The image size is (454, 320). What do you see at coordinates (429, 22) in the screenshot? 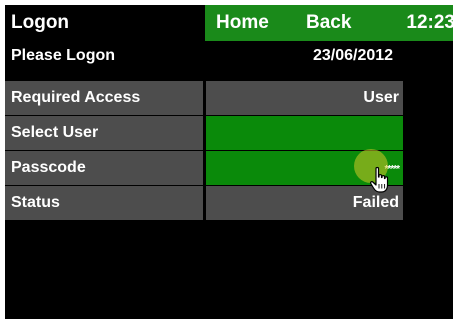
I see `clock: 12:23` at bounding box center [429, 22].